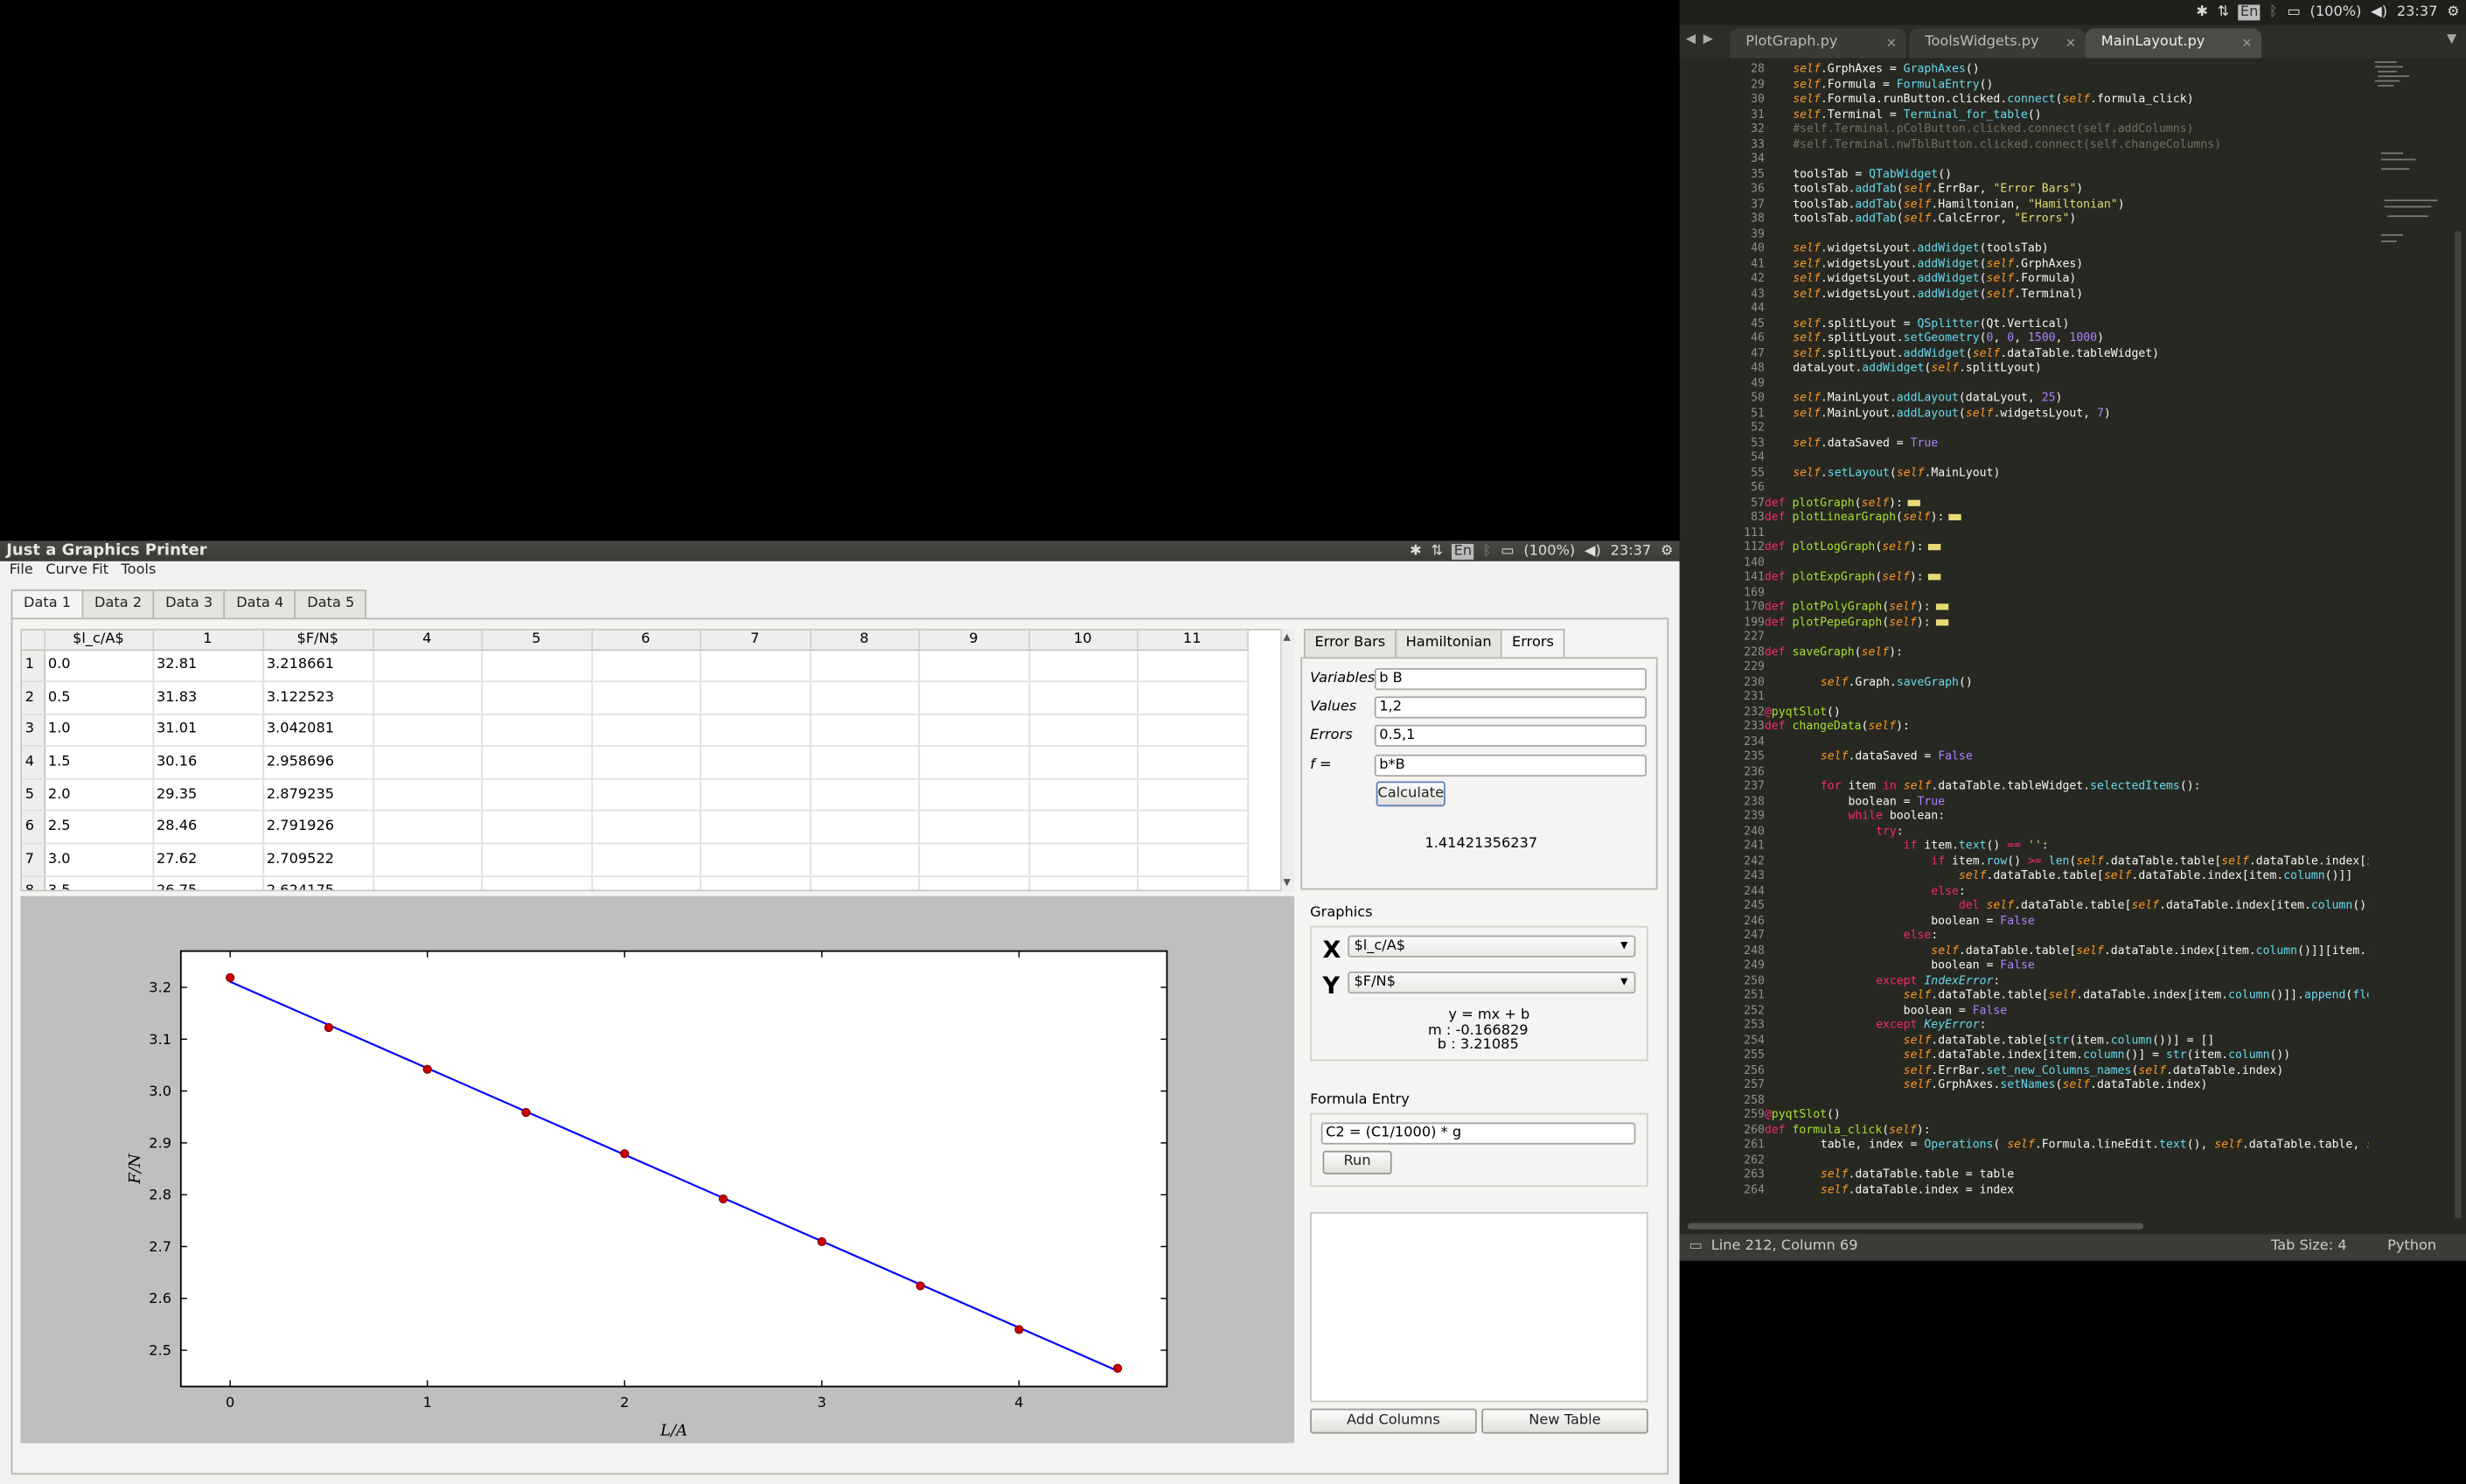 The height and width of the screenshot is (1484, 2466). What do you see at coordinates (208, 731) in the screenshot?
I see `table-cell: 31.01` at bounding box center [208, 731].